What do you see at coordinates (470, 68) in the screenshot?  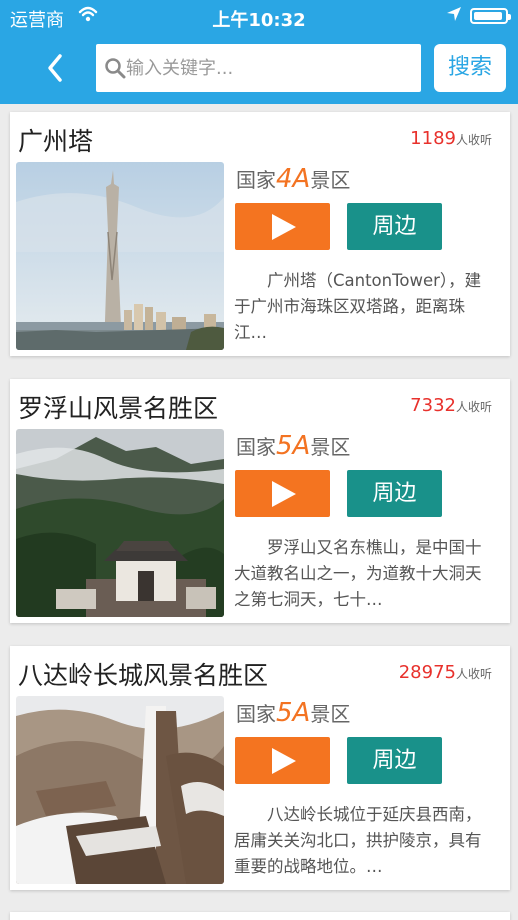 I see `search-button: 搜索` at bounding box center [470, 68].